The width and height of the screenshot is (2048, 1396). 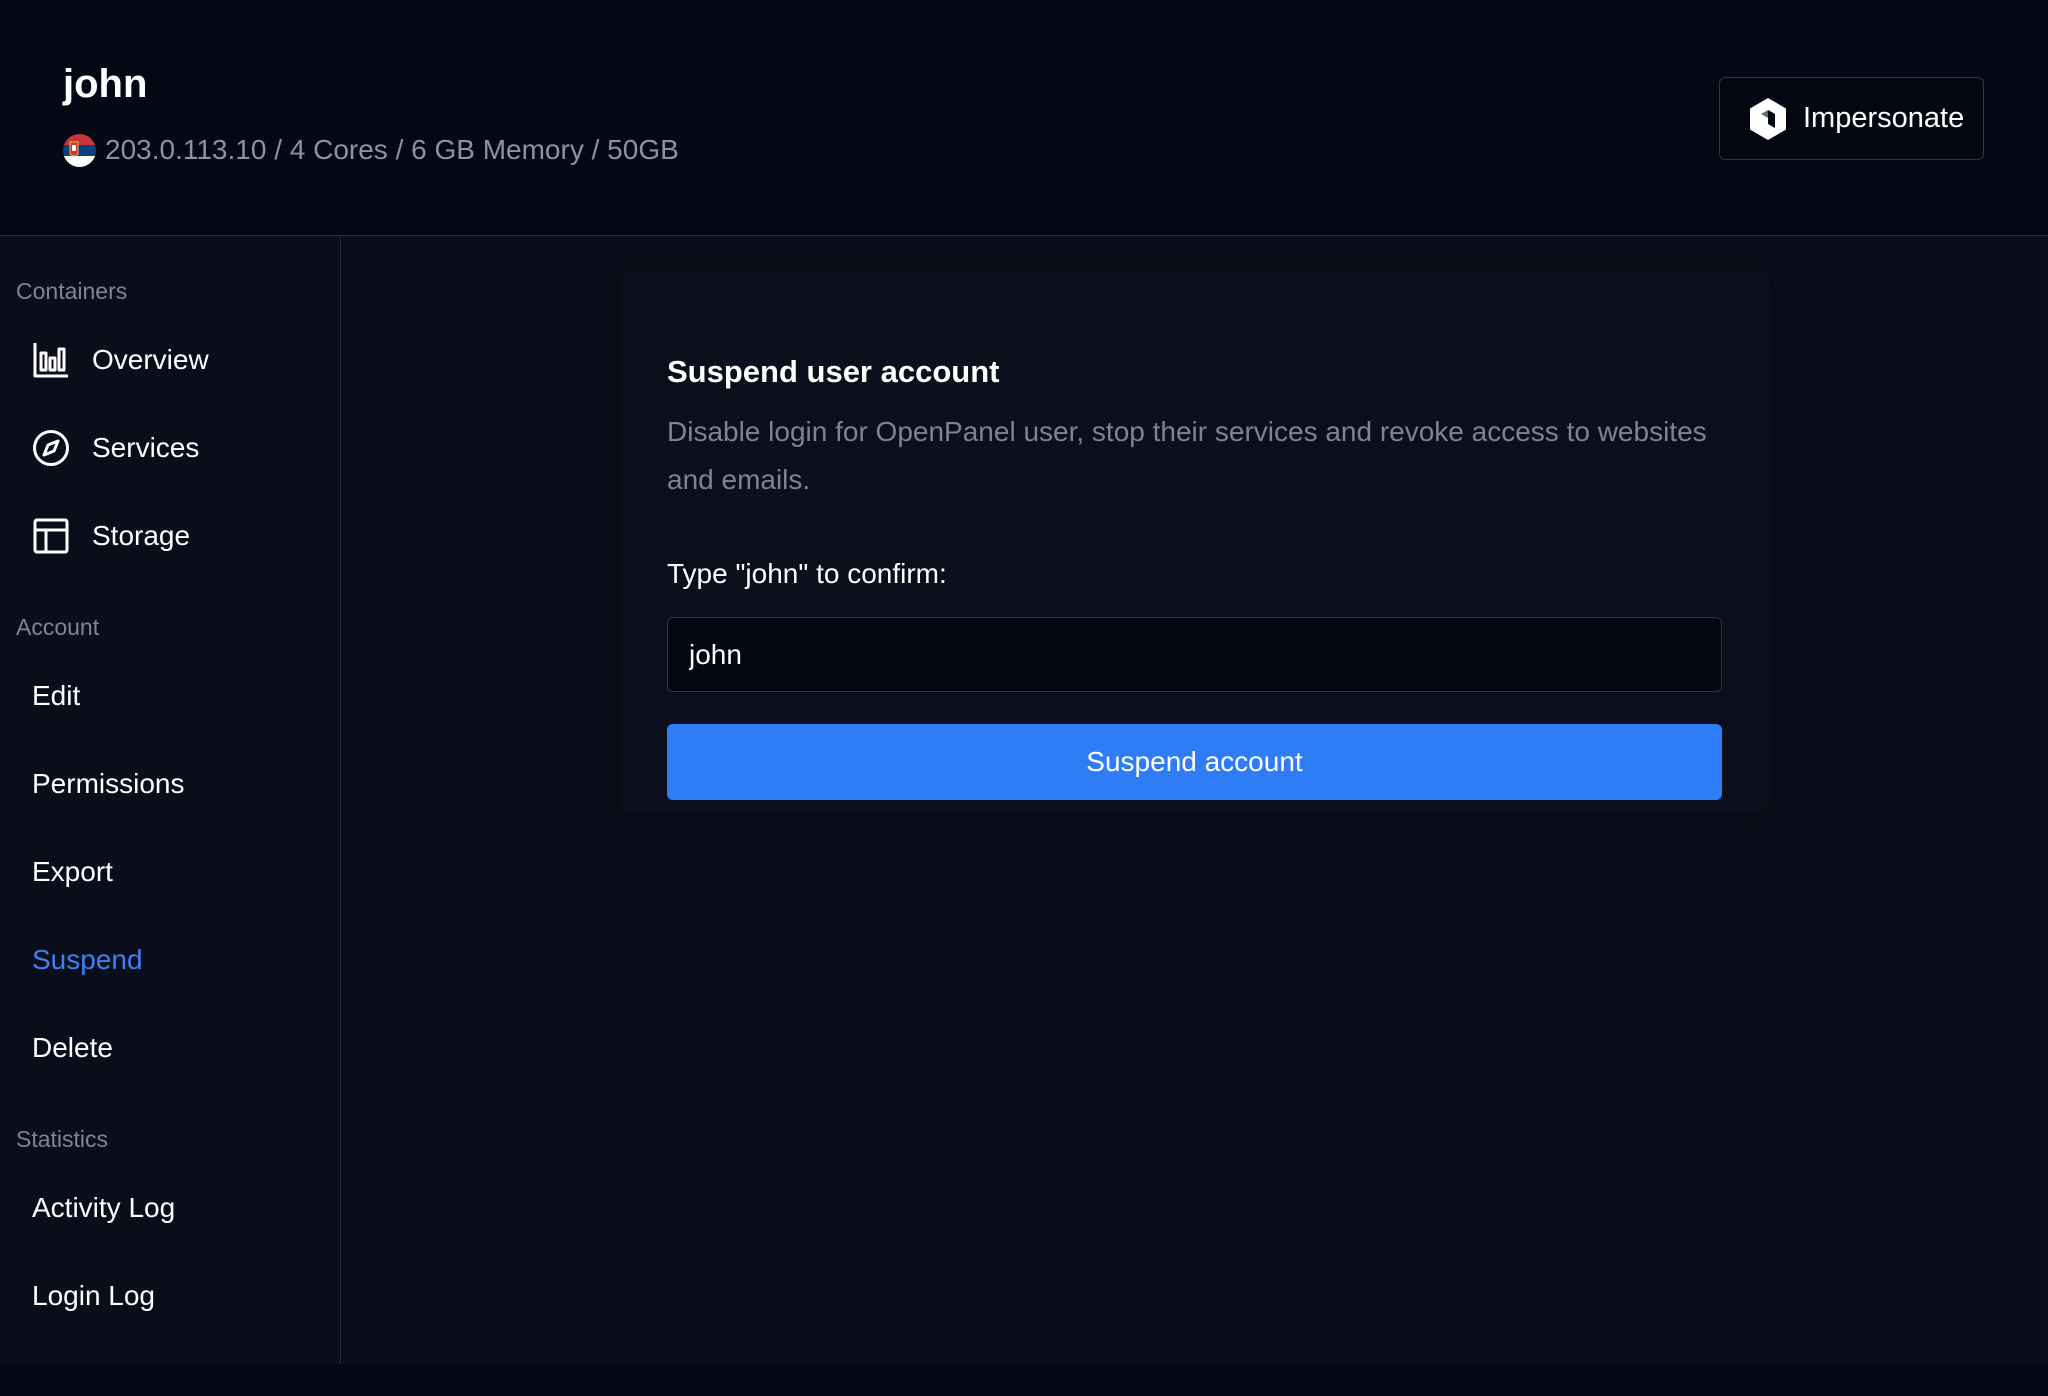 What do you see at coordinates (1024, 1380) in the screenshot?
I see `page-footer` at bounding box center [1024, 1380].